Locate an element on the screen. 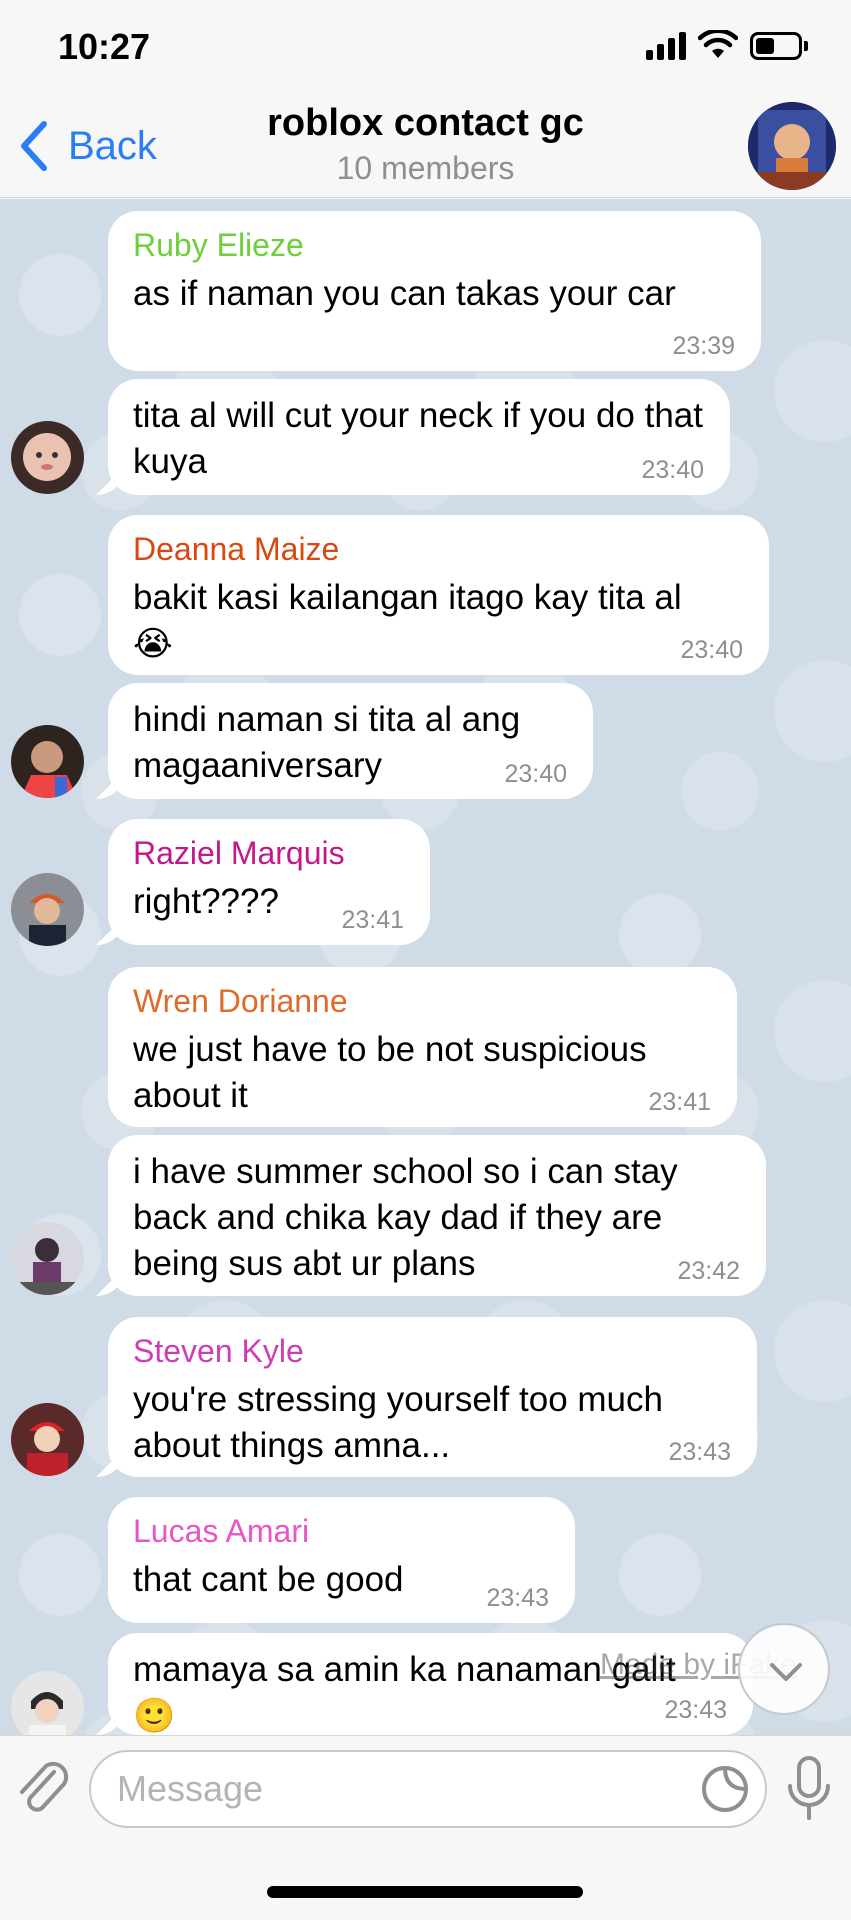 Image resolution: width=851 pixels, height=1920 pixels. message-text: as if naman you can takas your car is located at coordinates (404, 293).